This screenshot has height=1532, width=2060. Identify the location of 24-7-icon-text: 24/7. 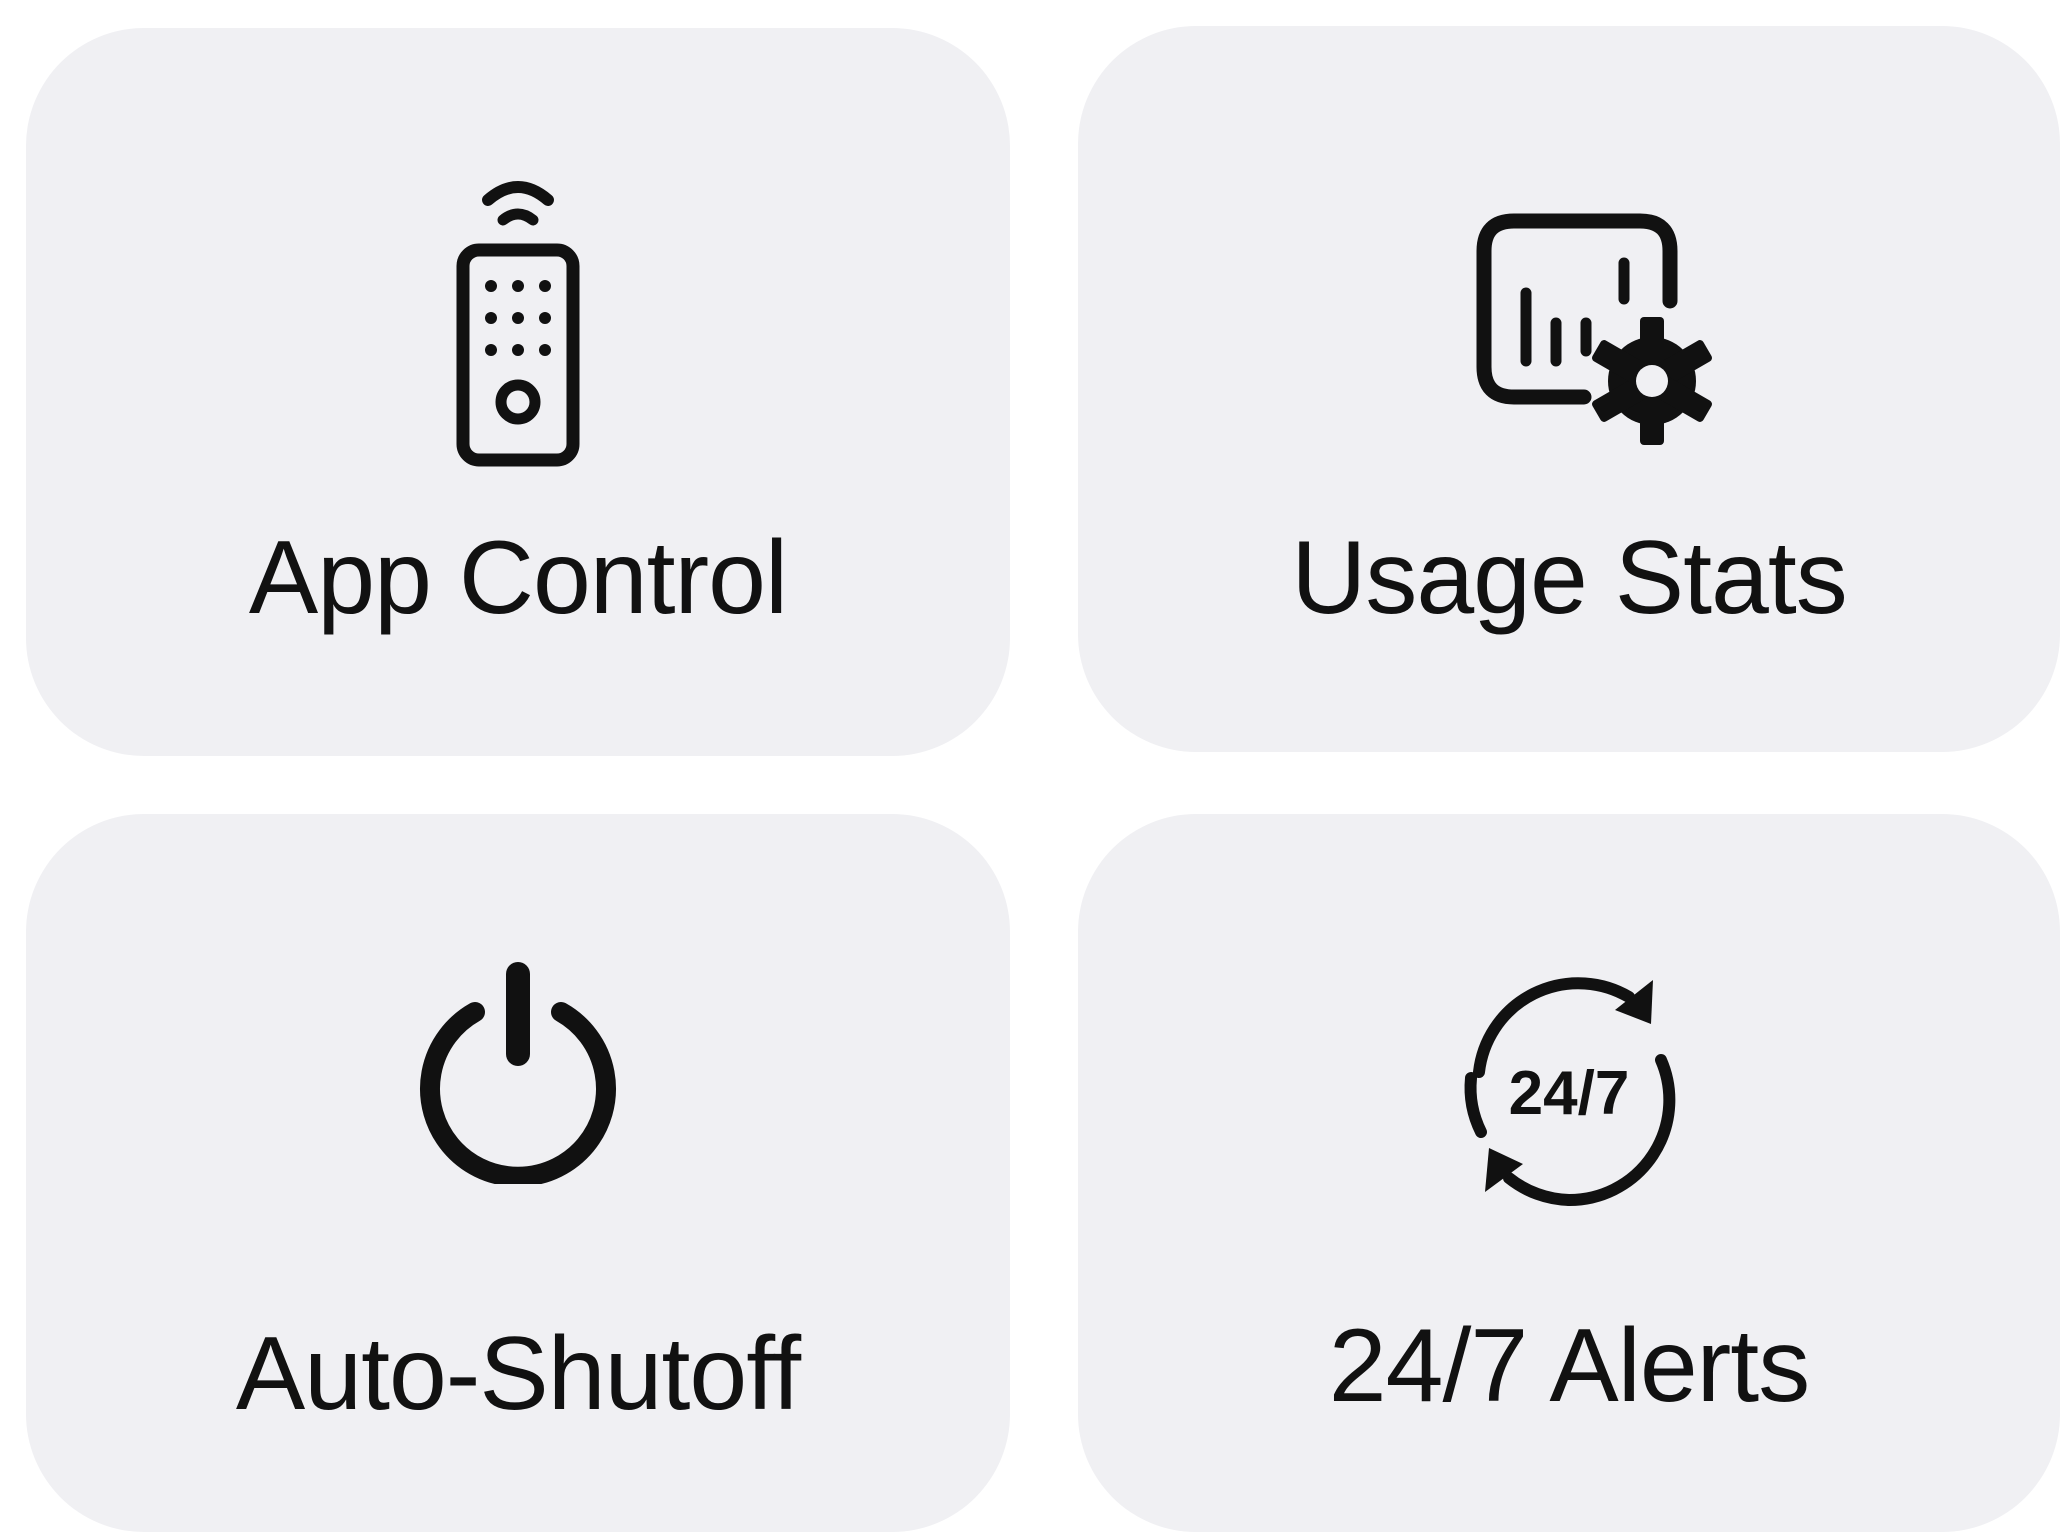
(1569, 1093).